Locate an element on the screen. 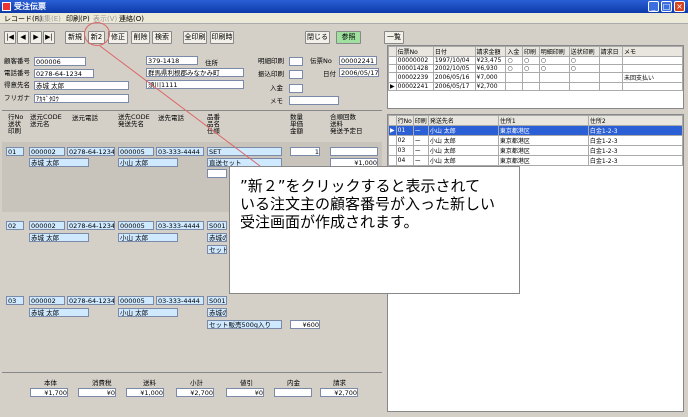 The image size is (688, 417). callout-line: いる注文主の顧客番号が入った新しい is located at coordinates (368, 204).